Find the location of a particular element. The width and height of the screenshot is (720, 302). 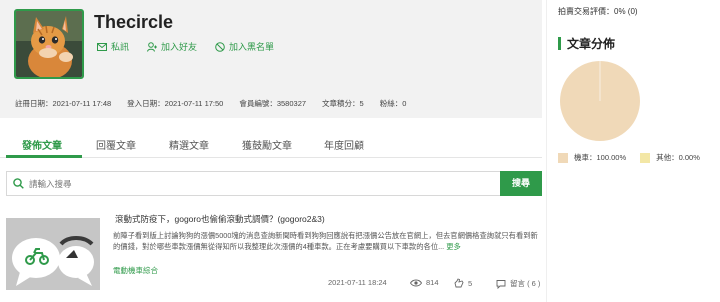

more-link: 更多 is located at coordinates (453, 246).